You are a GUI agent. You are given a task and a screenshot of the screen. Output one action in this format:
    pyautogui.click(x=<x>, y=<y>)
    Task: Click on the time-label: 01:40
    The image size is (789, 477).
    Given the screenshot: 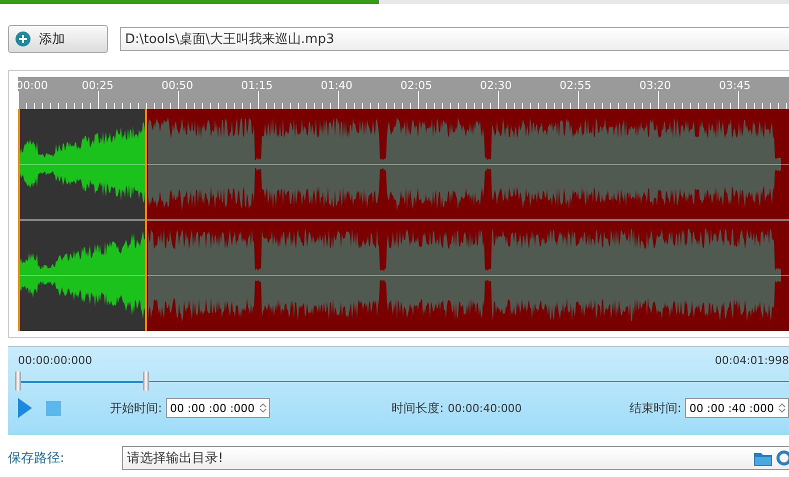 What is the action you would take?
    pyautogui.click(x=336, y=85)
    